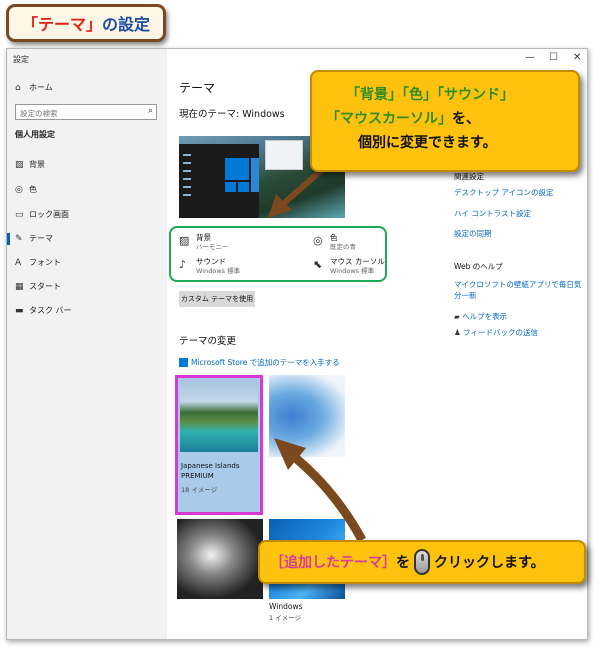 Image resolution: width=600 pixels, height=648 pixels. I want to click on callout-black-text: を、, so click(466, 119).